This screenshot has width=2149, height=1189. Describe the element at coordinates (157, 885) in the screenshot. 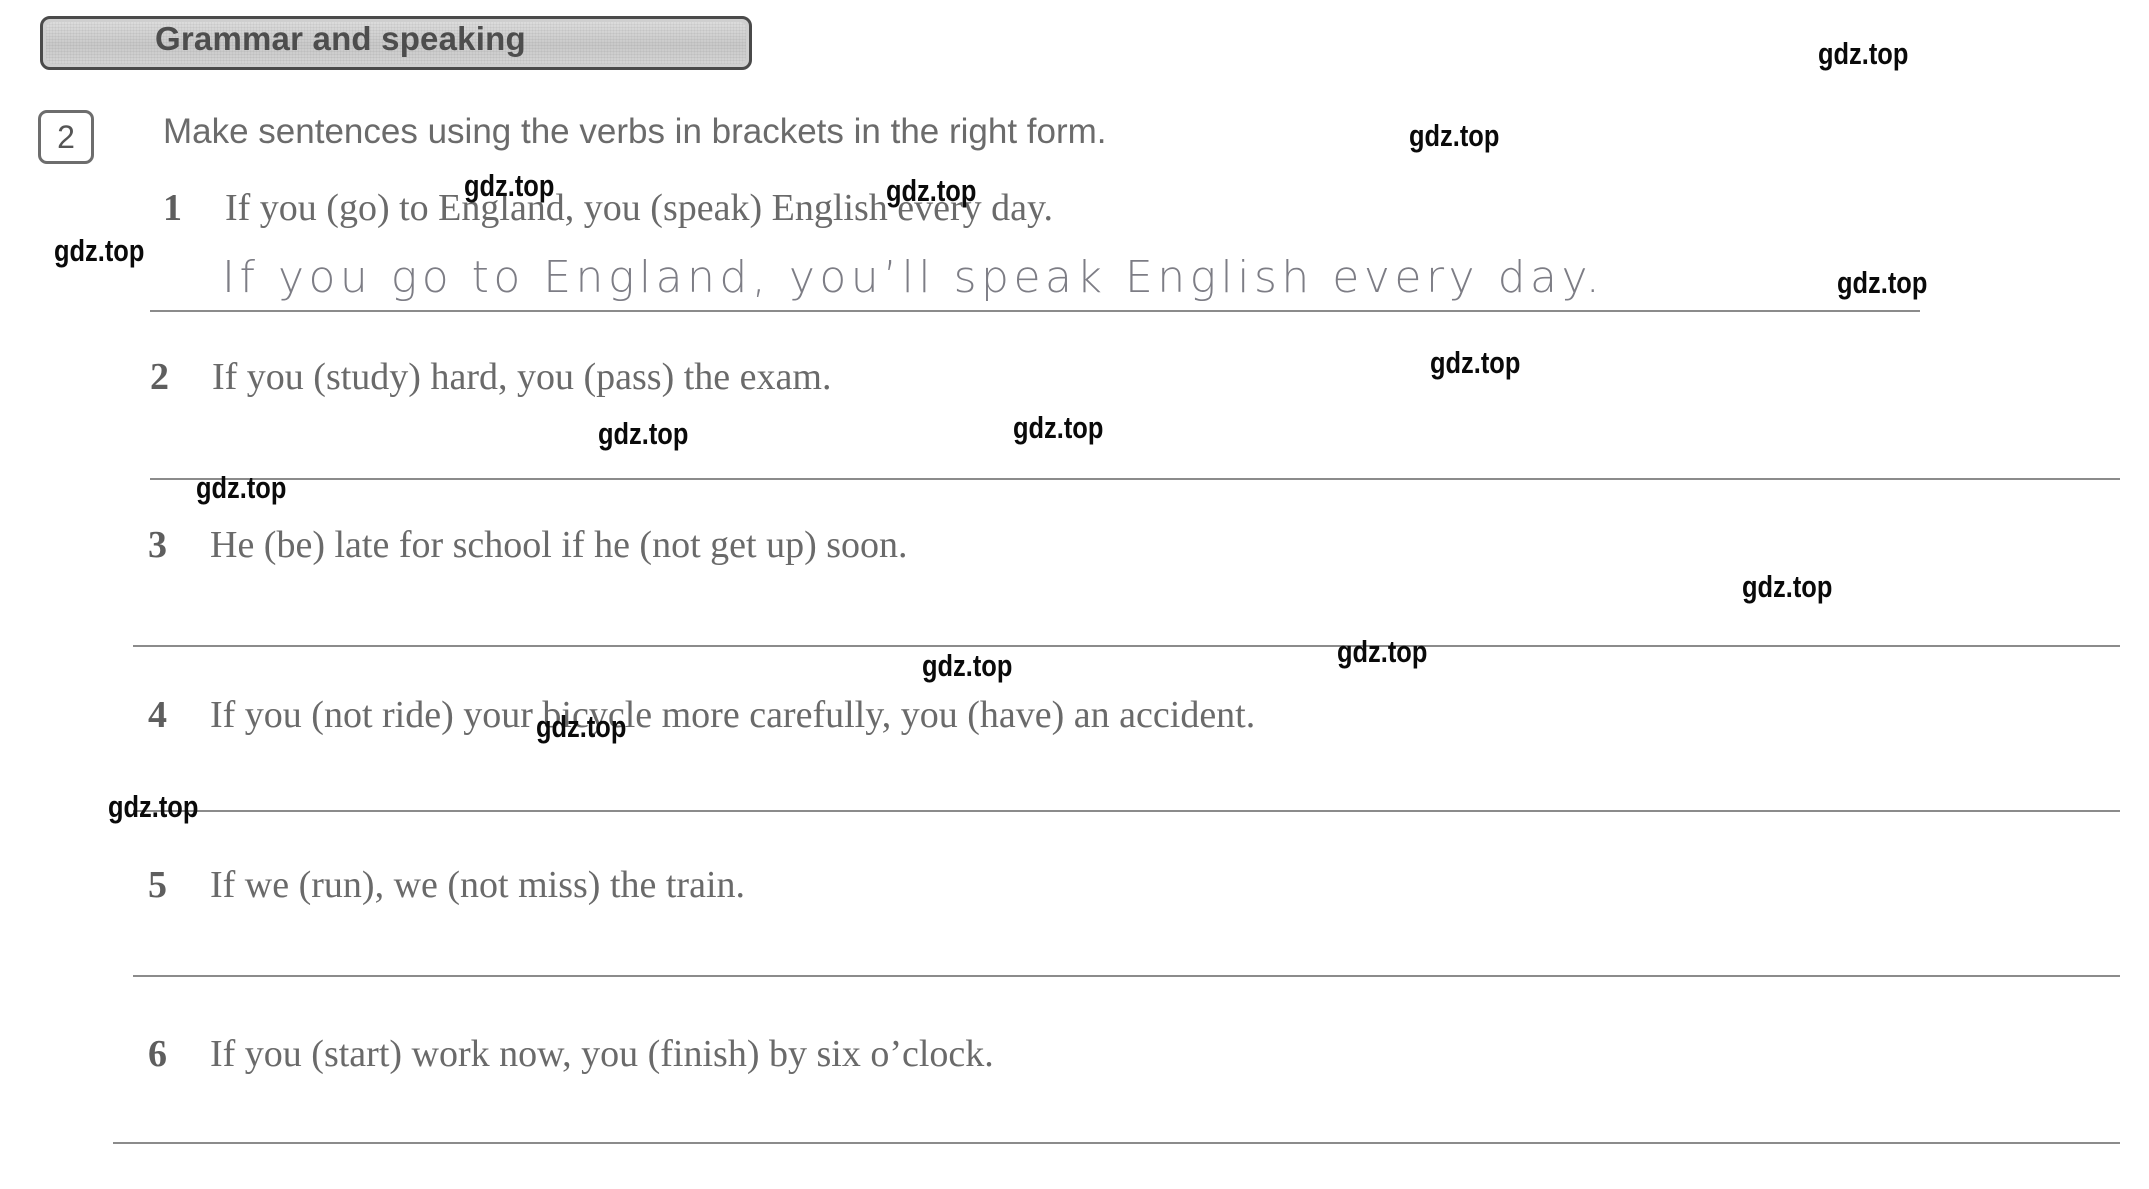

I see `item-index-5: 5` at that location.